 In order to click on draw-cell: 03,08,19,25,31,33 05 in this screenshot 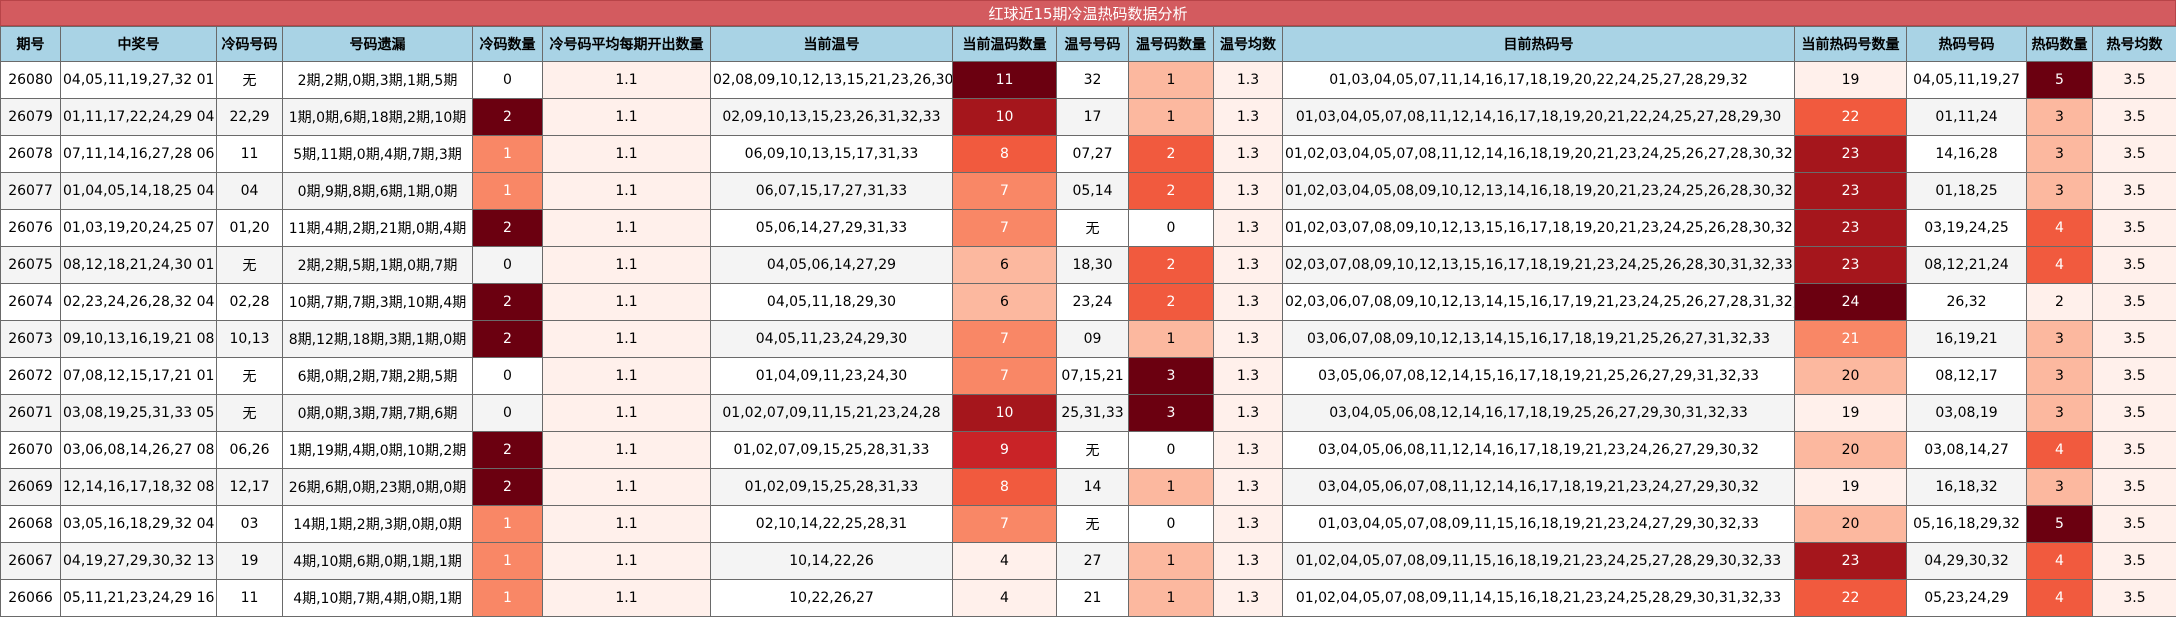, I will do `click(138, 413)`.